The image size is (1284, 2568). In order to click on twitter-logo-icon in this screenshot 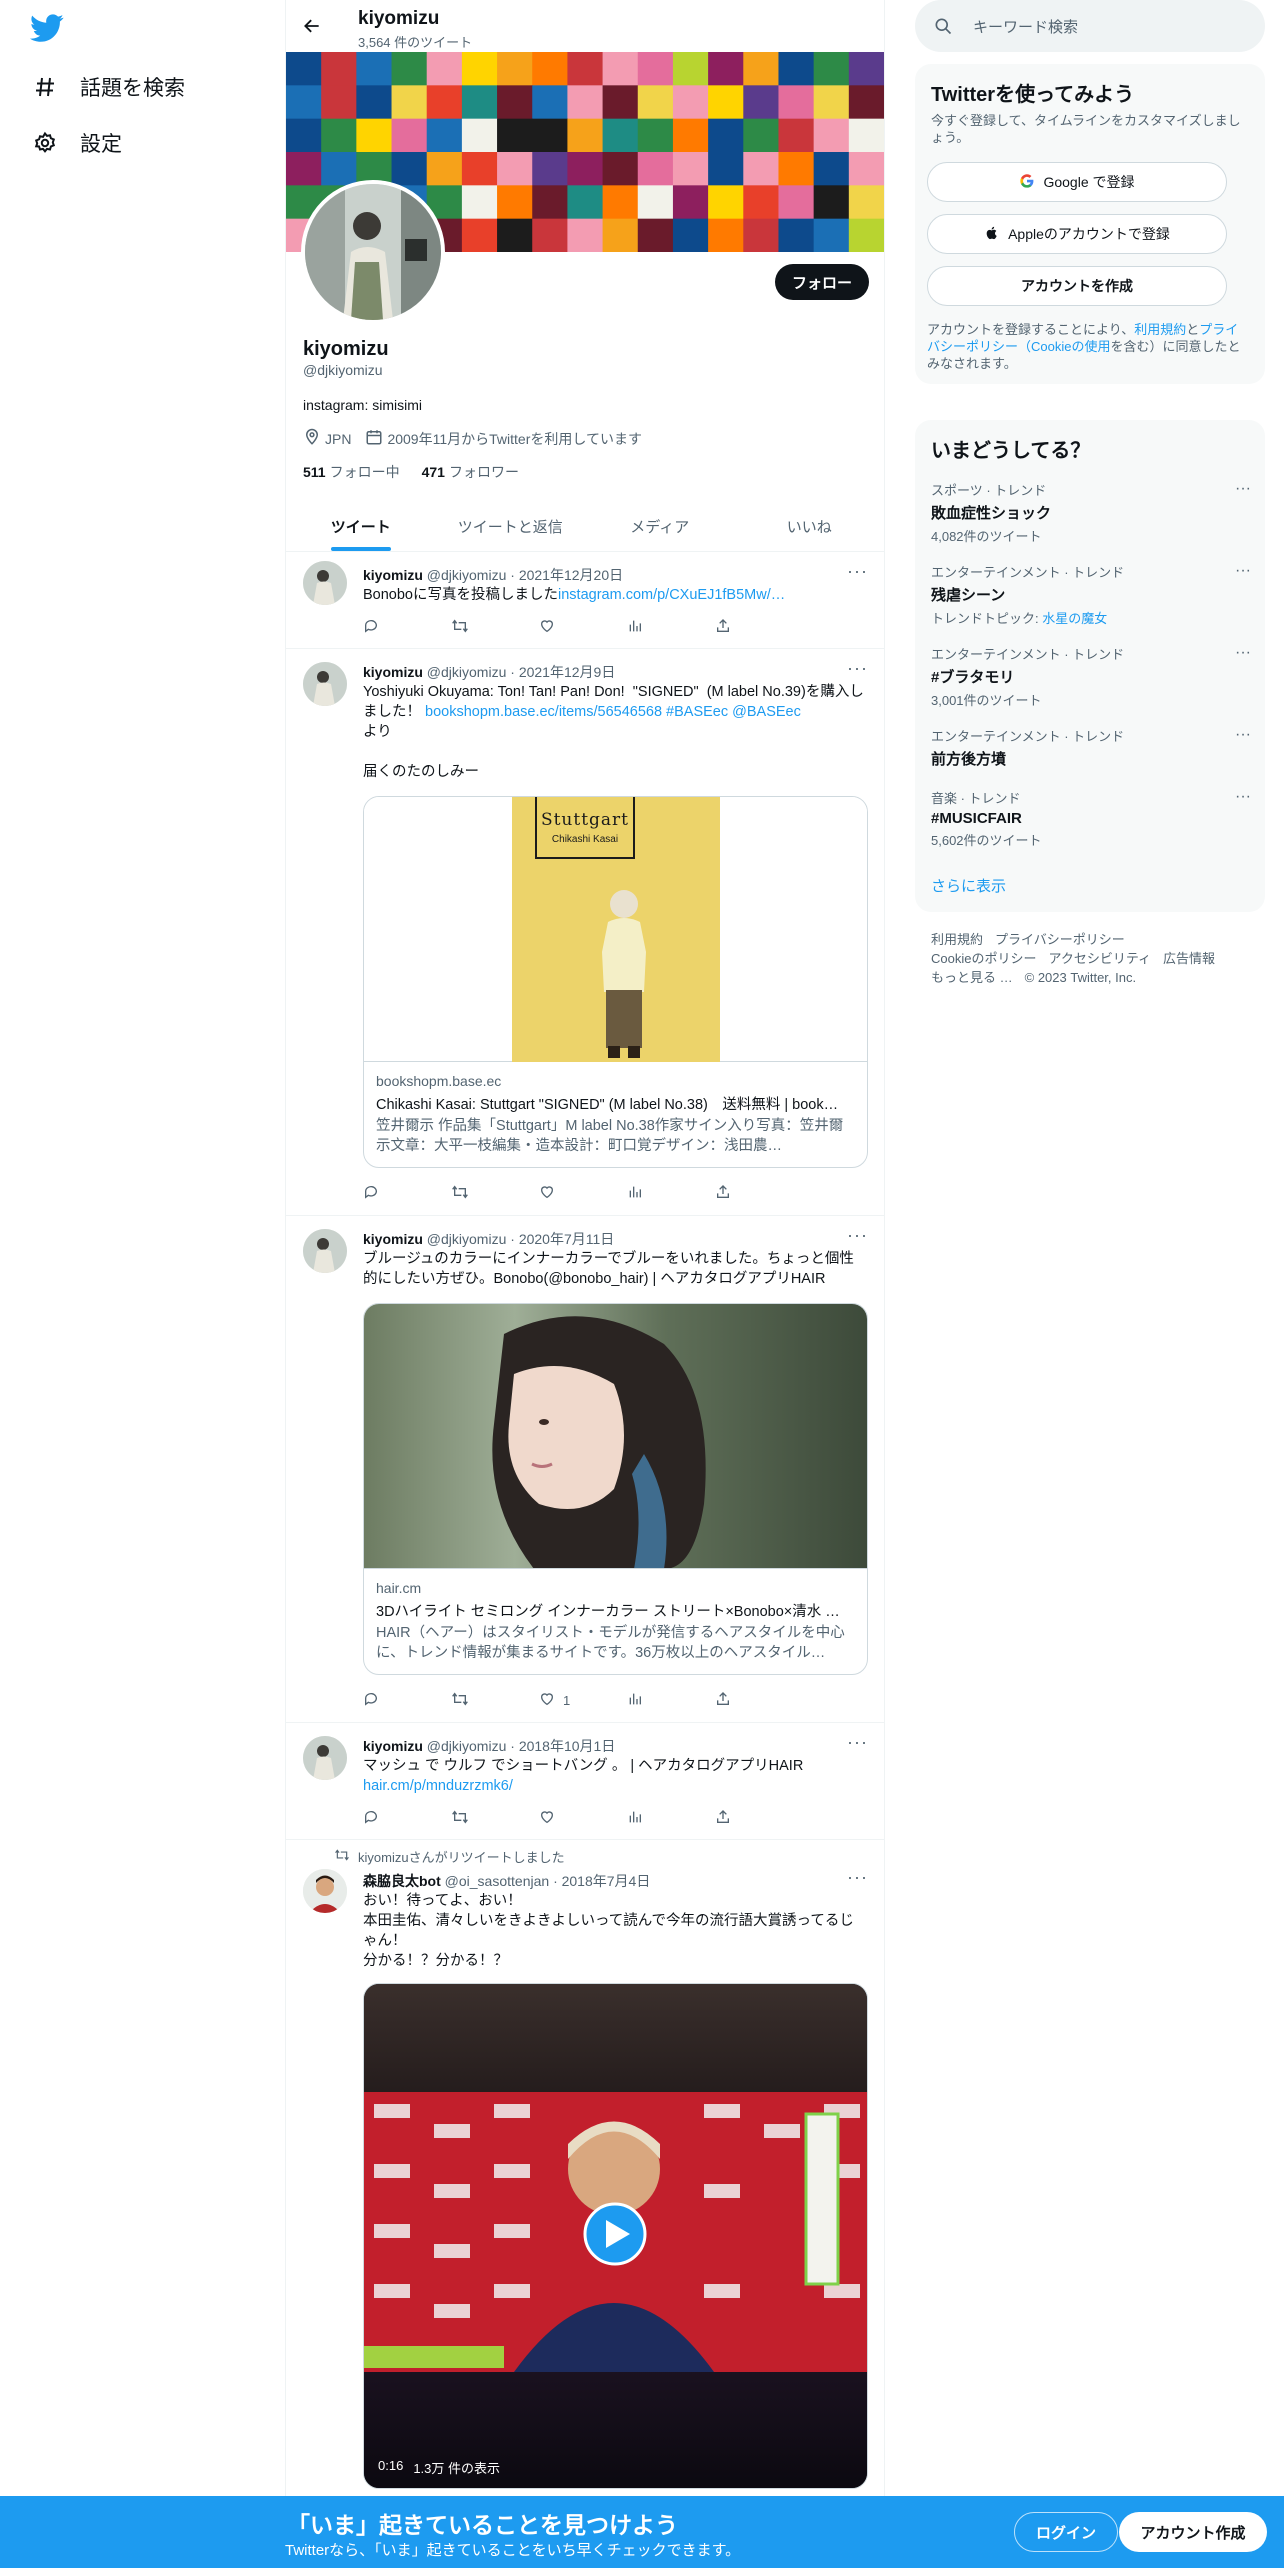, I will do `click(47, 29)`.